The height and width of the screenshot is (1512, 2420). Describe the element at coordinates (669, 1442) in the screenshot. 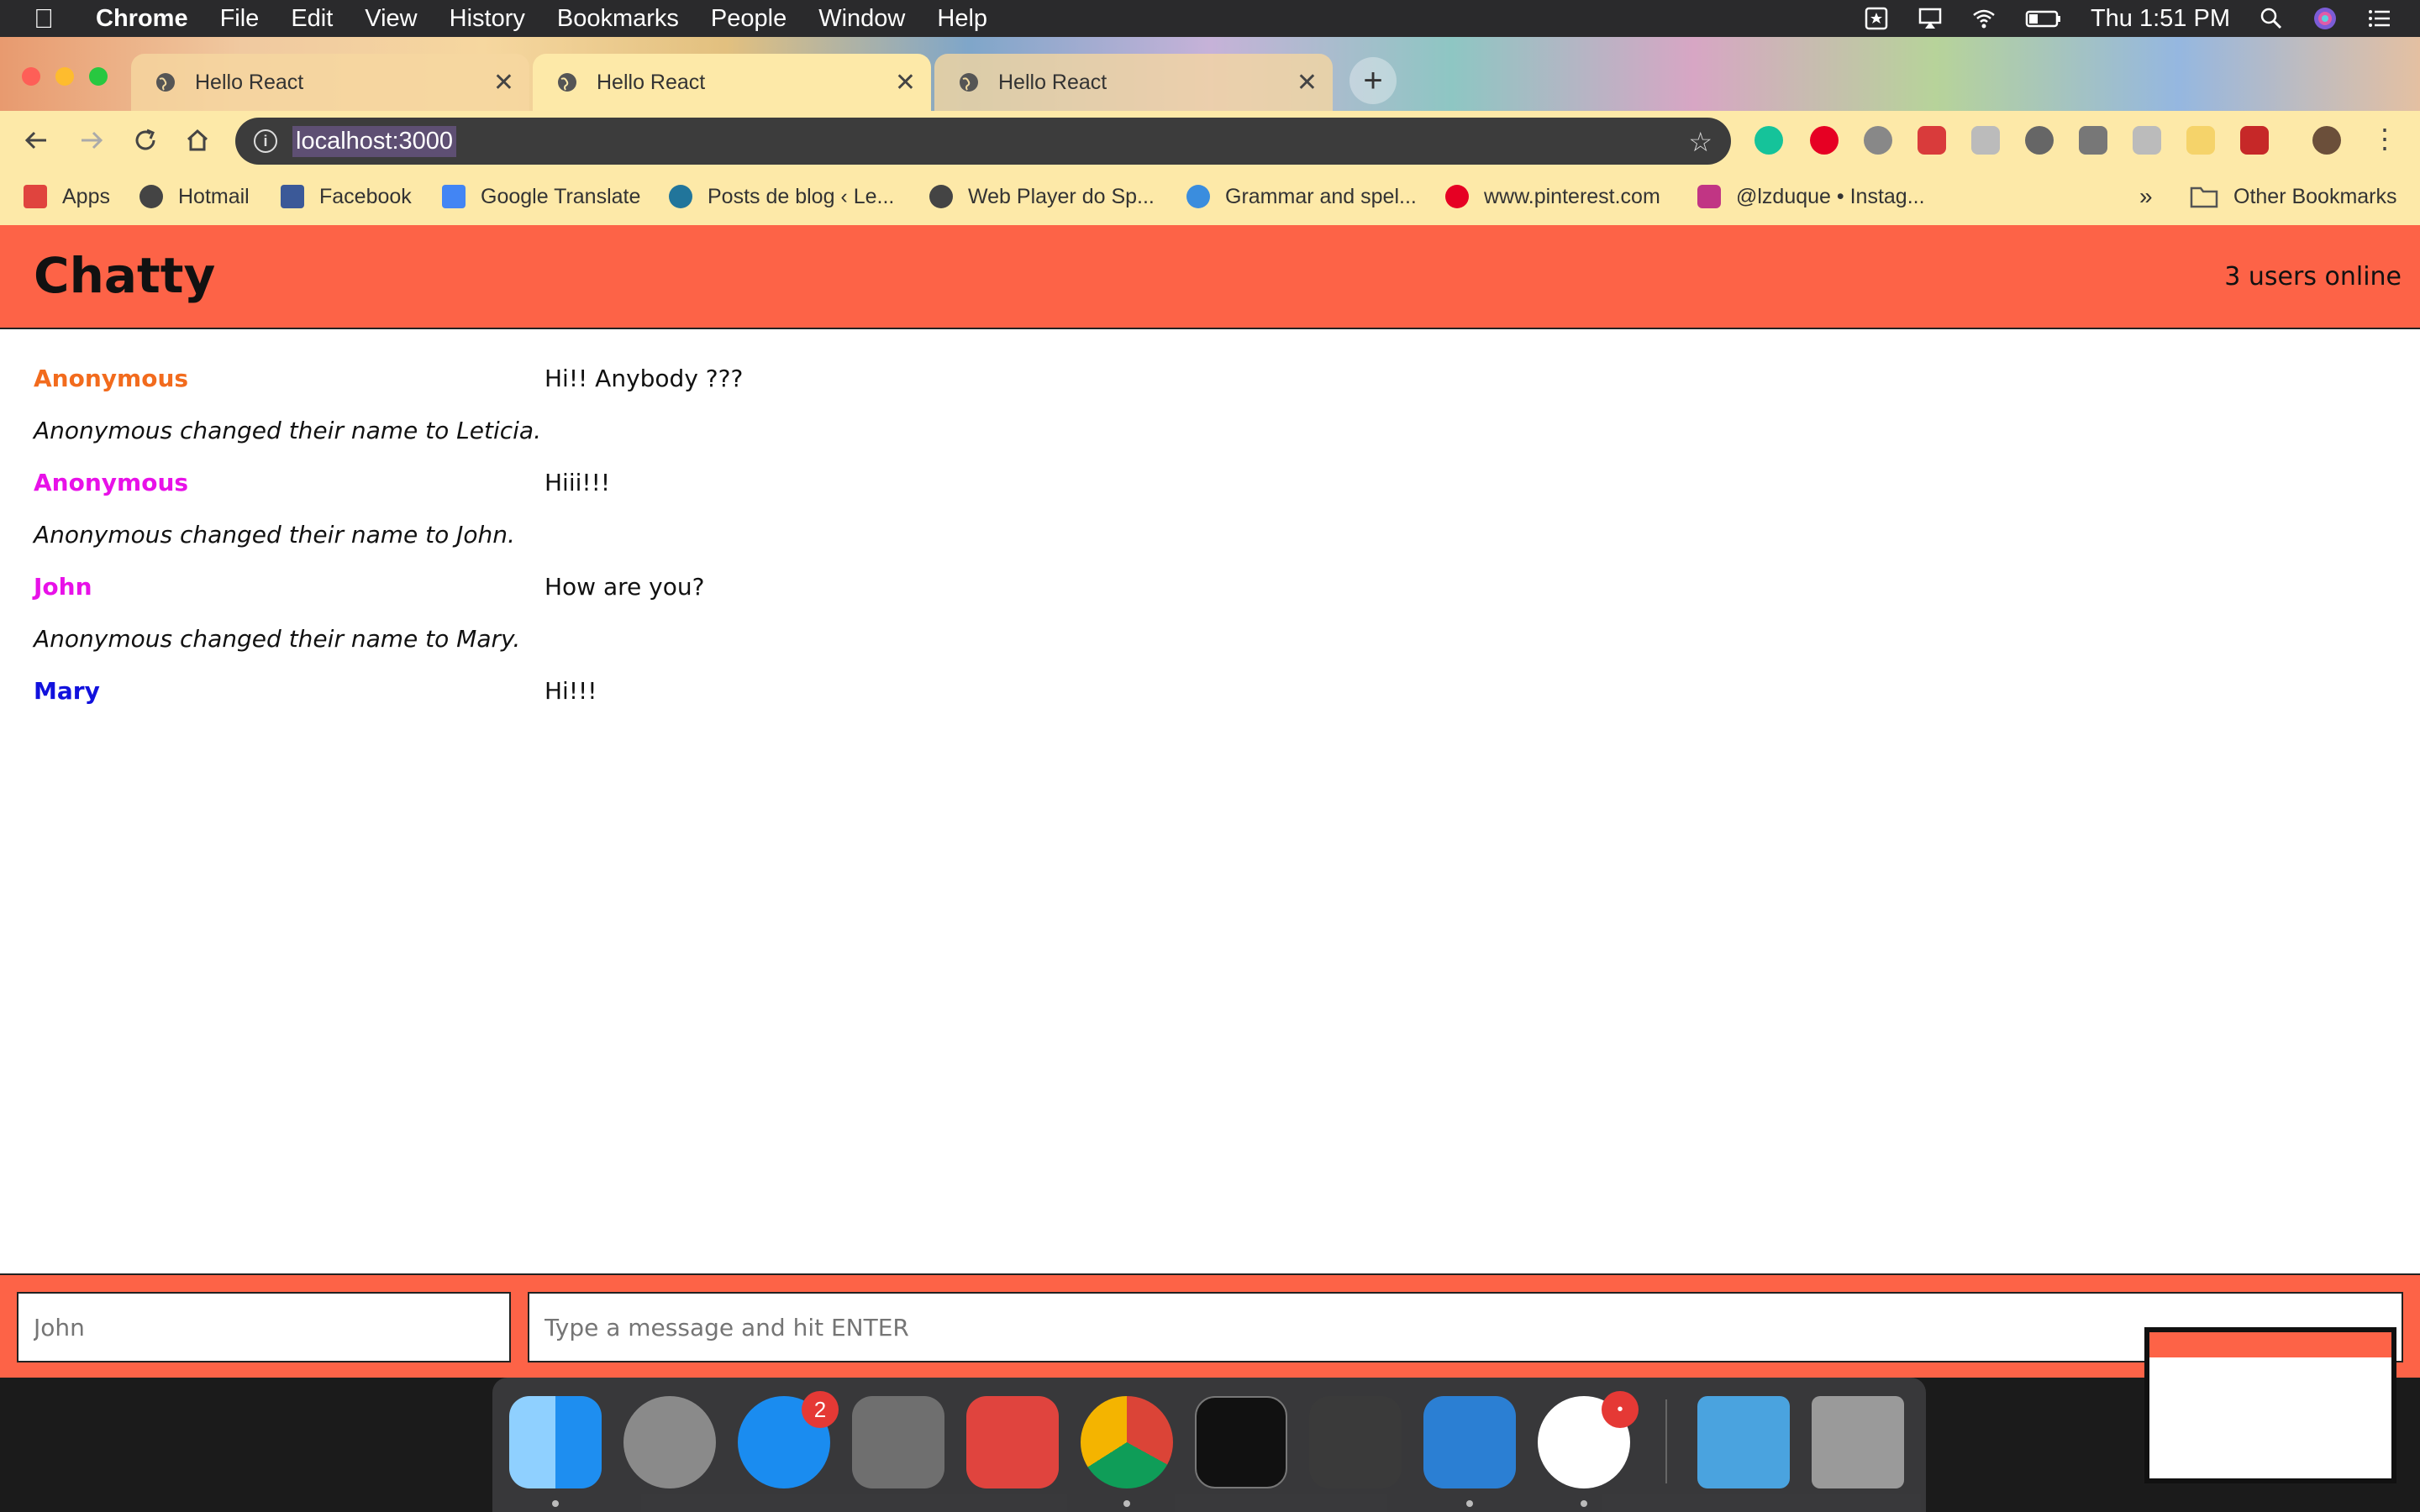

I see `launchpad-icon` at that location.